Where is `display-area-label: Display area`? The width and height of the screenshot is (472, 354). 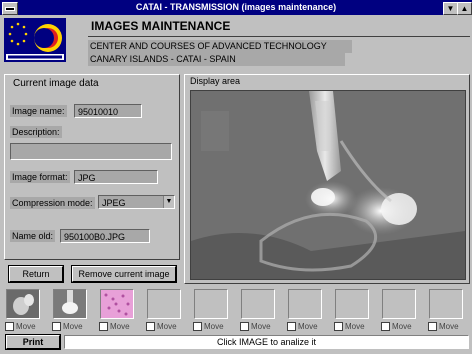
display-area-label: Display area is located at coordinates (215, 81).